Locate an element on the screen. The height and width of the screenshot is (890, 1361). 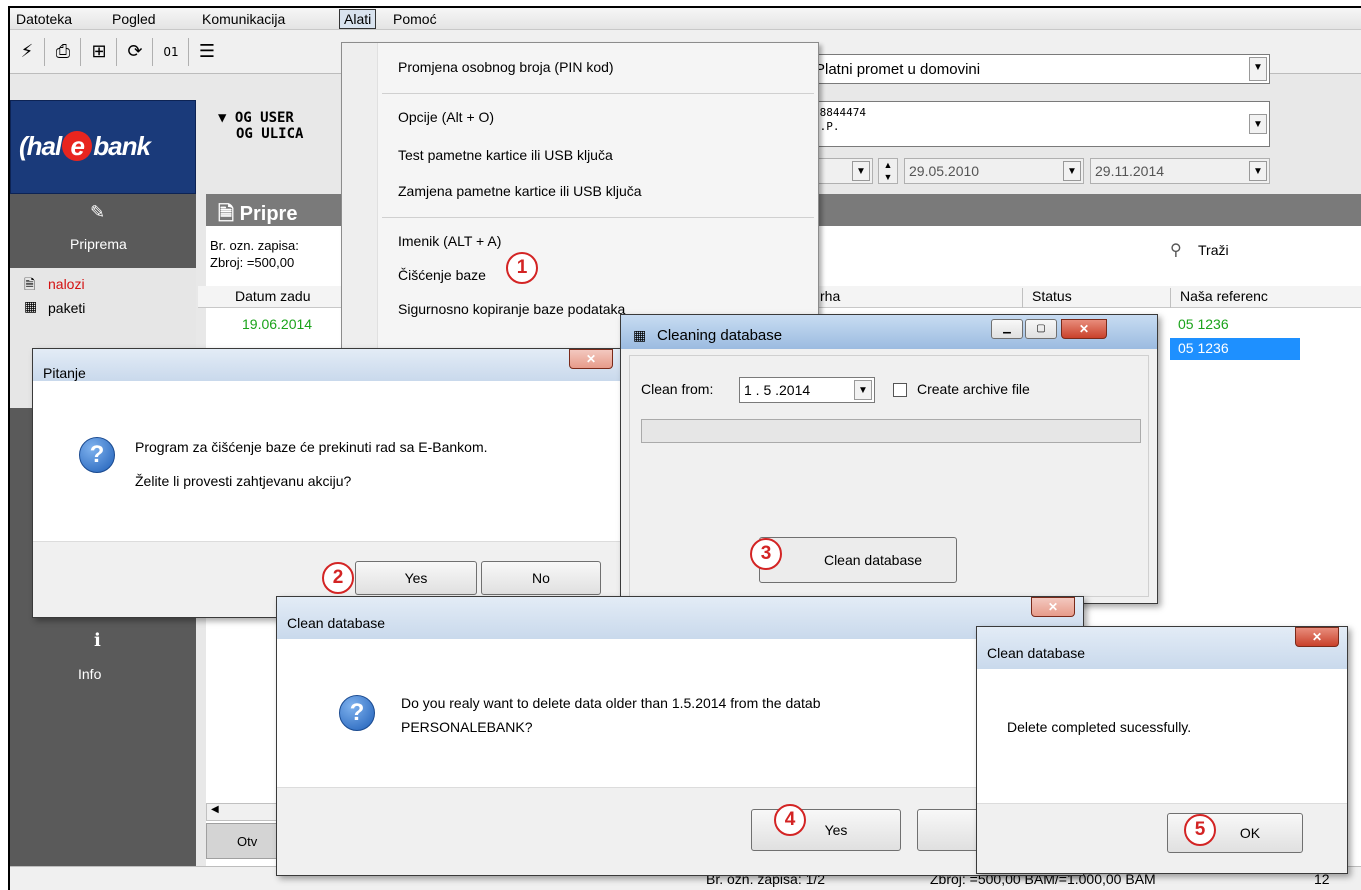
halcom-ebank-logo: (hal e bank is located at coordinates (103, 147).